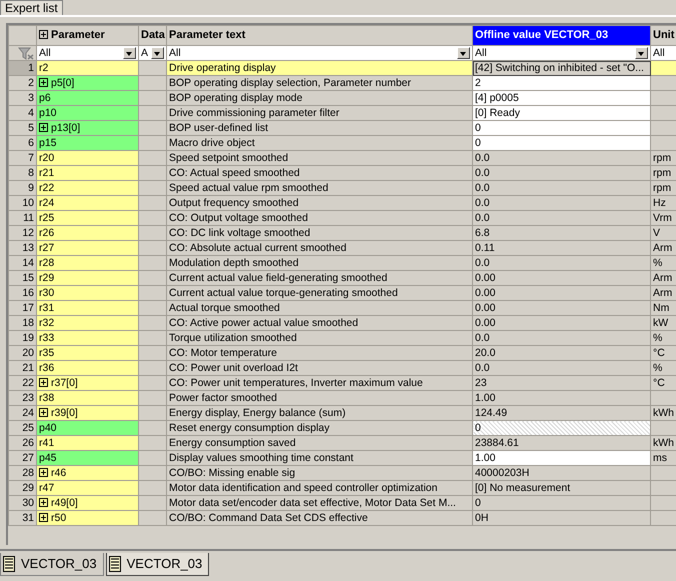  I want to click on table-cell: CO: Power unit overload I2t, so click(319, 368).